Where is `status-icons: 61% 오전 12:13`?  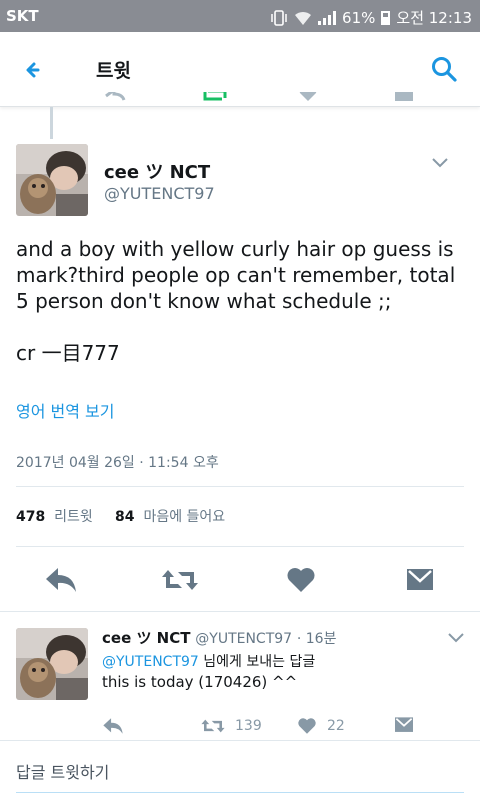
status-icons: 61% 오전 12:13 is located at coordinates (371, 17).